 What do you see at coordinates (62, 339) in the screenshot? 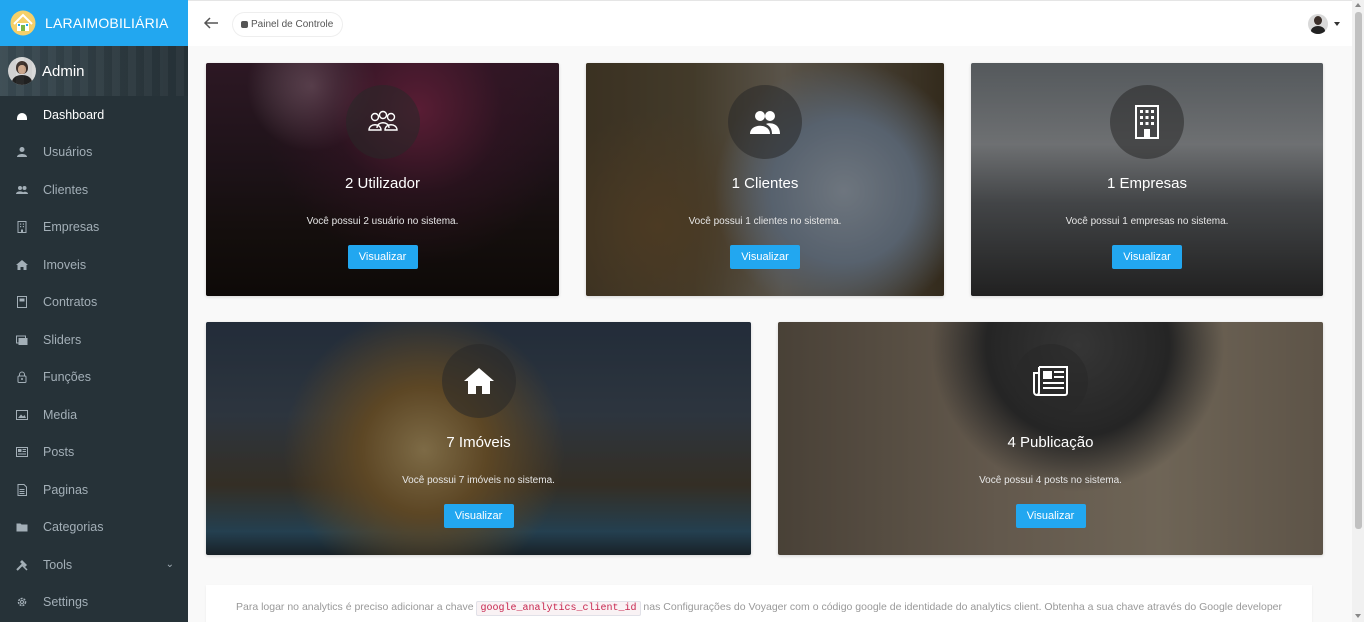
I see `sidebar-item-label: Sliders` at bounding box center [62, 339].